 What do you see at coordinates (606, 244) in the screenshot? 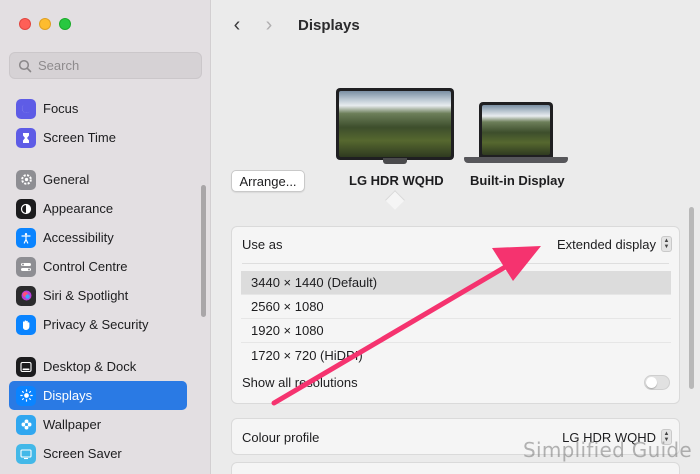
I see `use-as-value: Extended display` at bounding box center [606, 244].